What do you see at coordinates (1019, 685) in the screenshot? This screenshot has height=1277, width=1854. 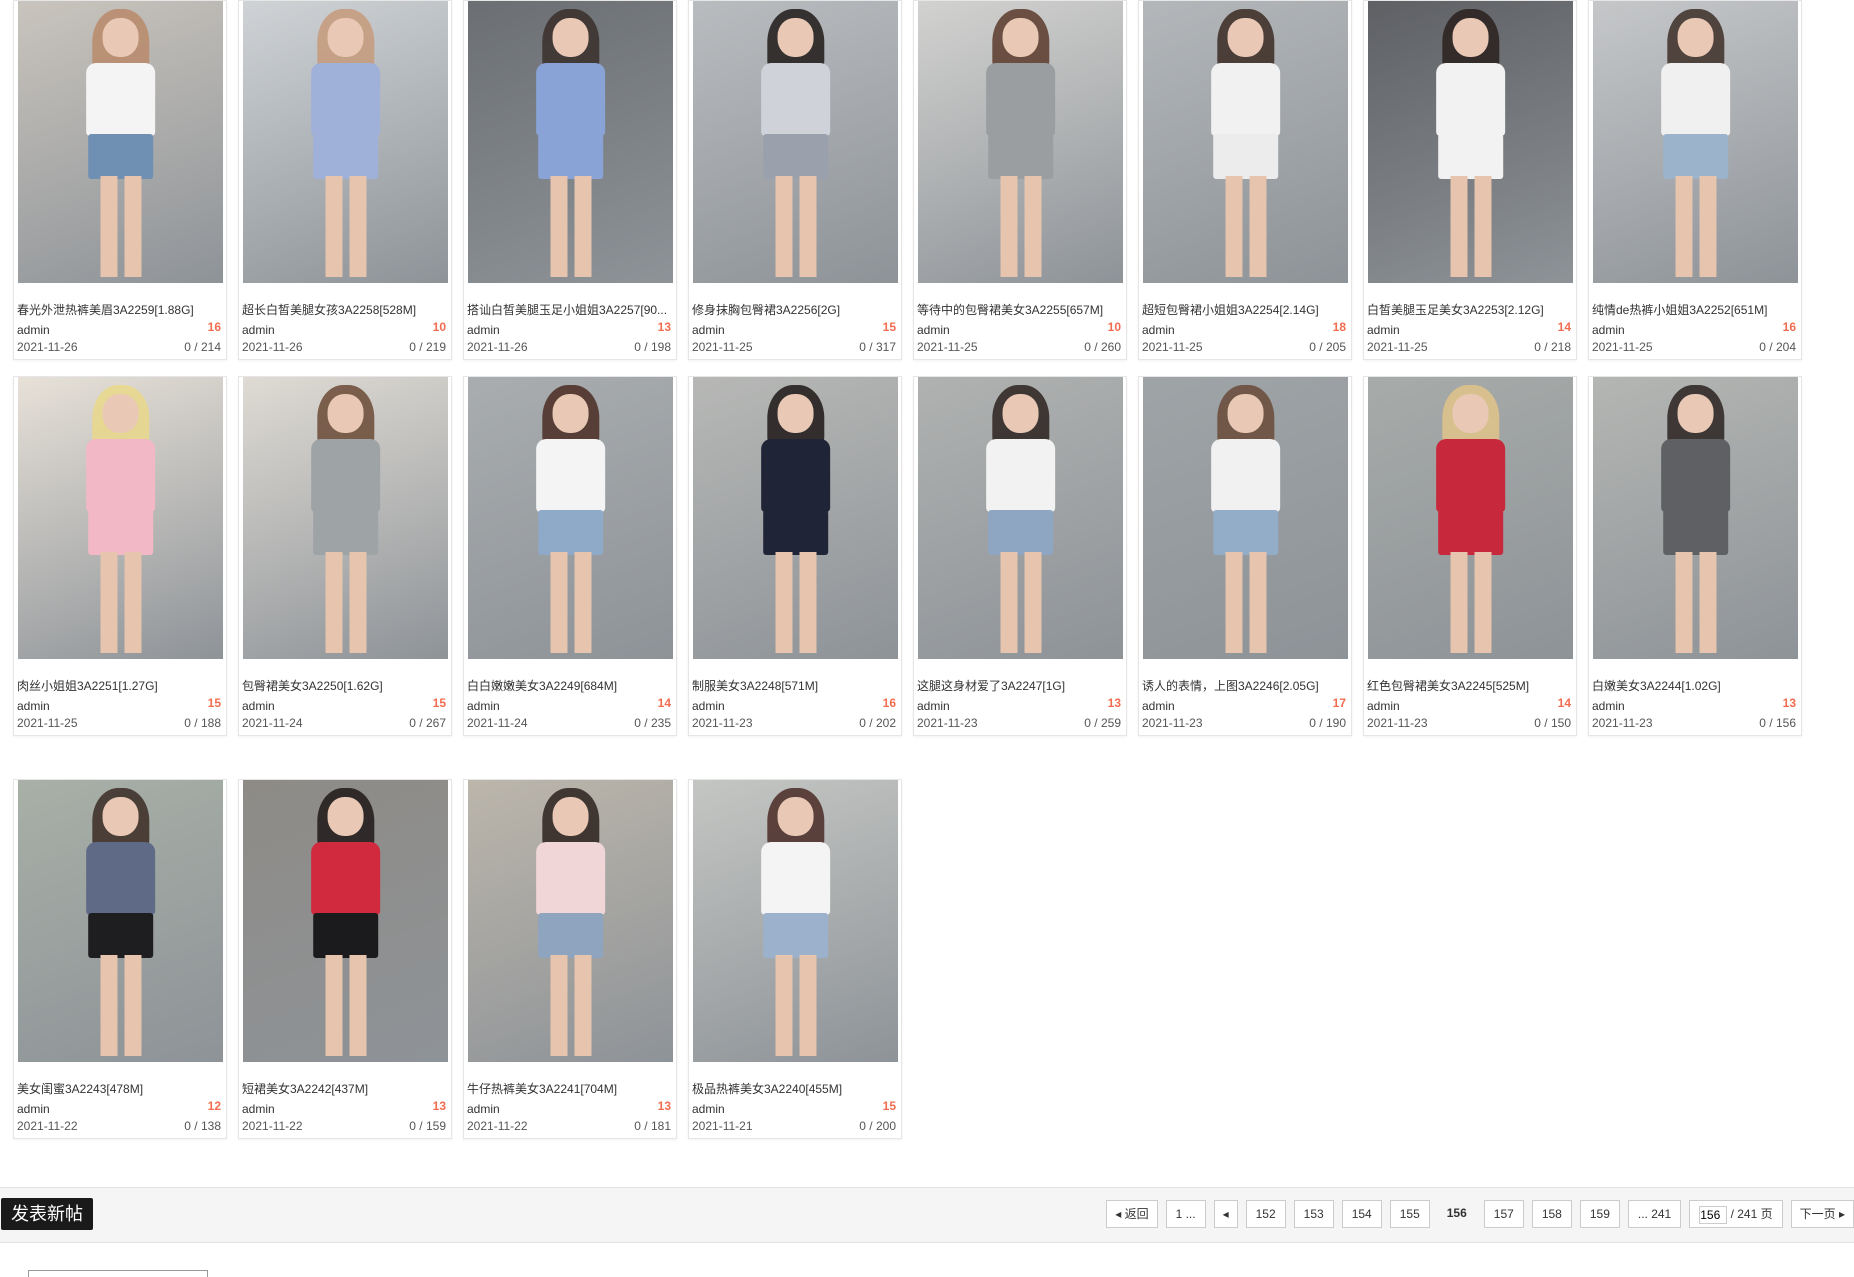 I see `thread-title: 这腿这身材爱了3A2247[1G]` at bounding box center [1019, 685].